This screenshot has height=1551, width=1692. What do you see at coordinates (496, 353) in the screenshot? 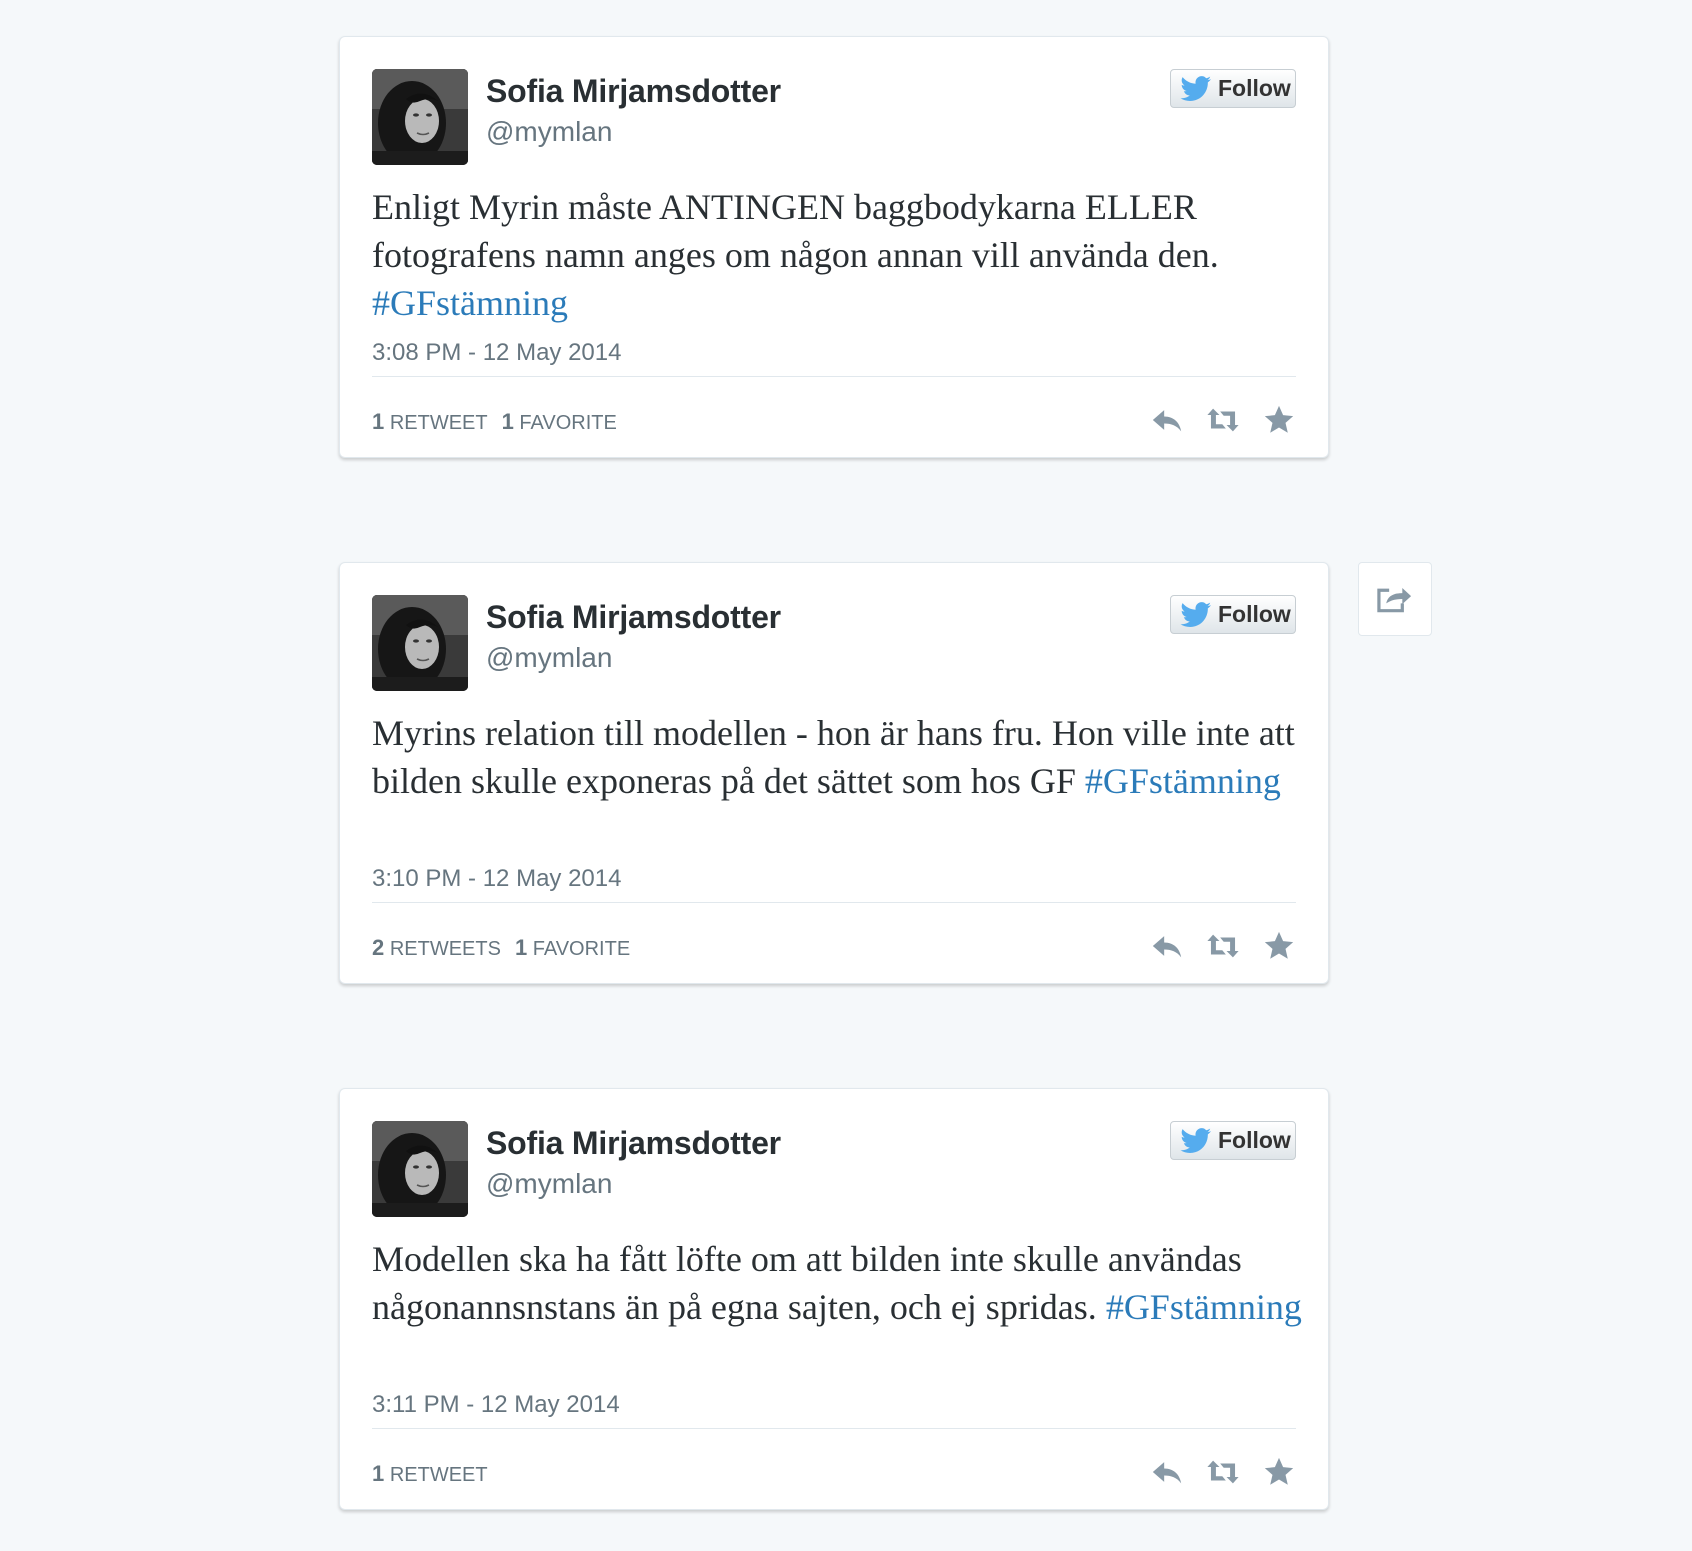
I see `tweet-timestamp: 3:08 PM - 12 May 2014` at bounding box center [496, 353].